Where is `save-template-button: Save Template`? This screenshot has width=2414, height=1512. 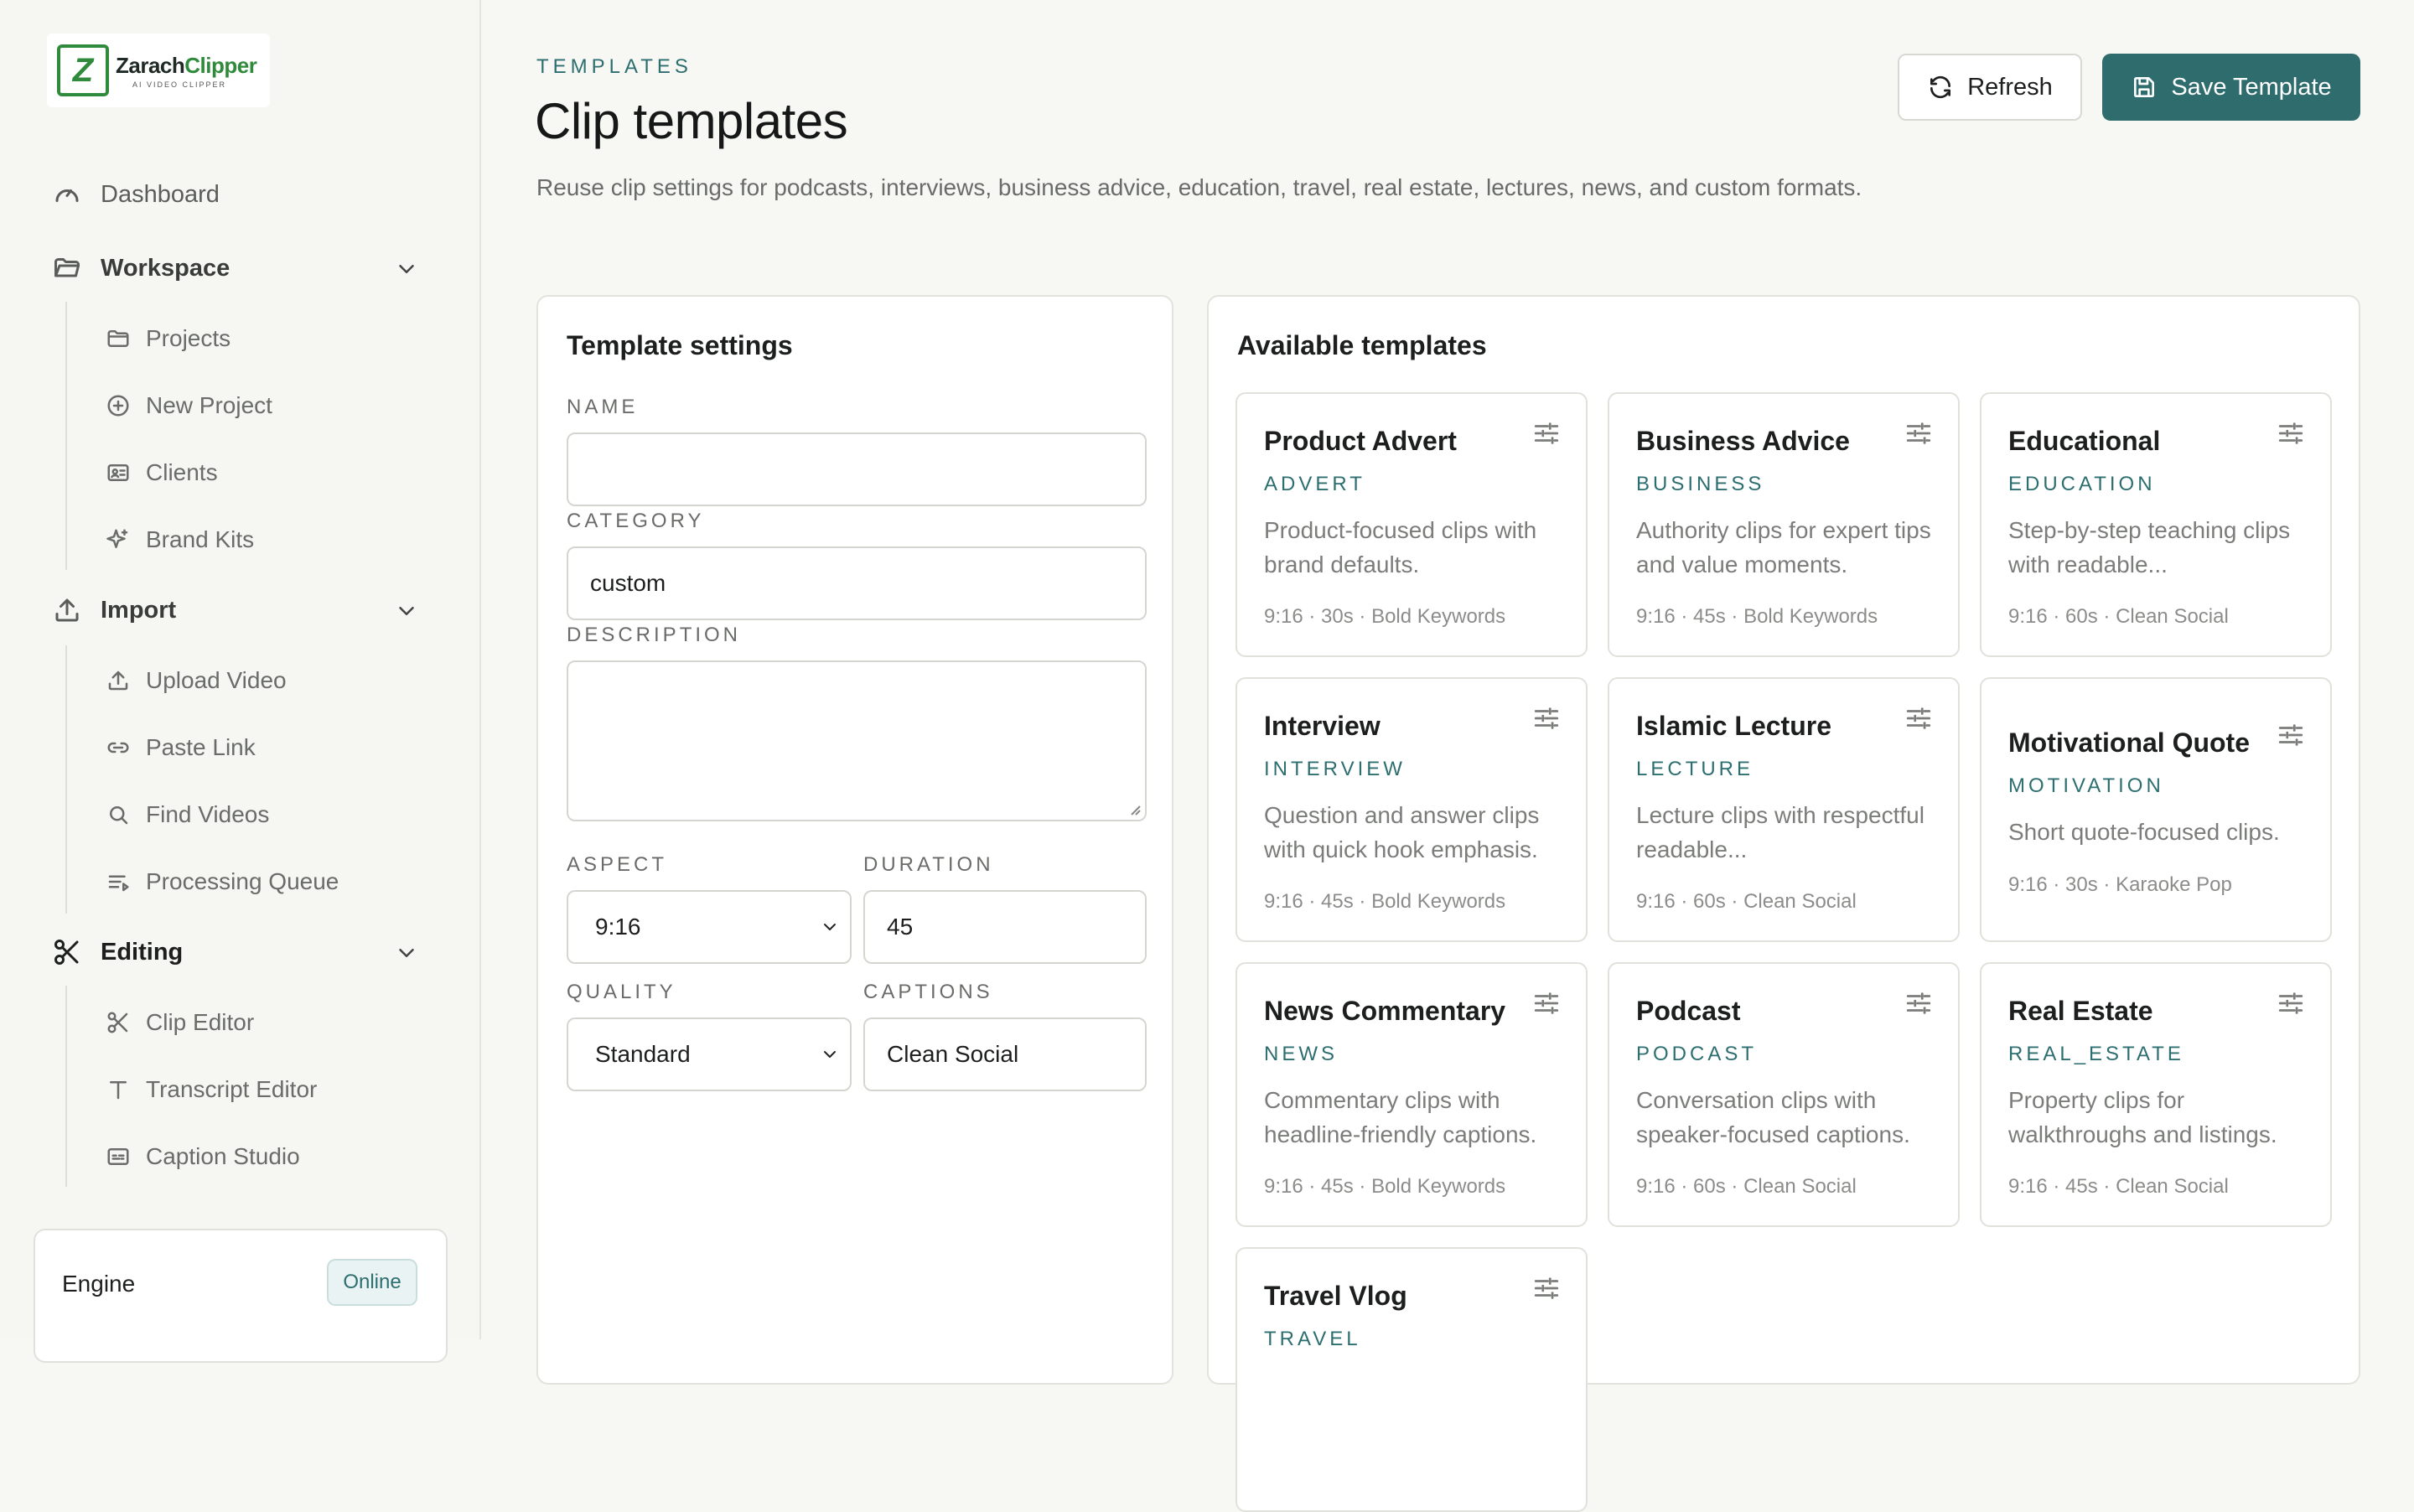
save-template-button: Save Template is located at coordinates (2231, 87).